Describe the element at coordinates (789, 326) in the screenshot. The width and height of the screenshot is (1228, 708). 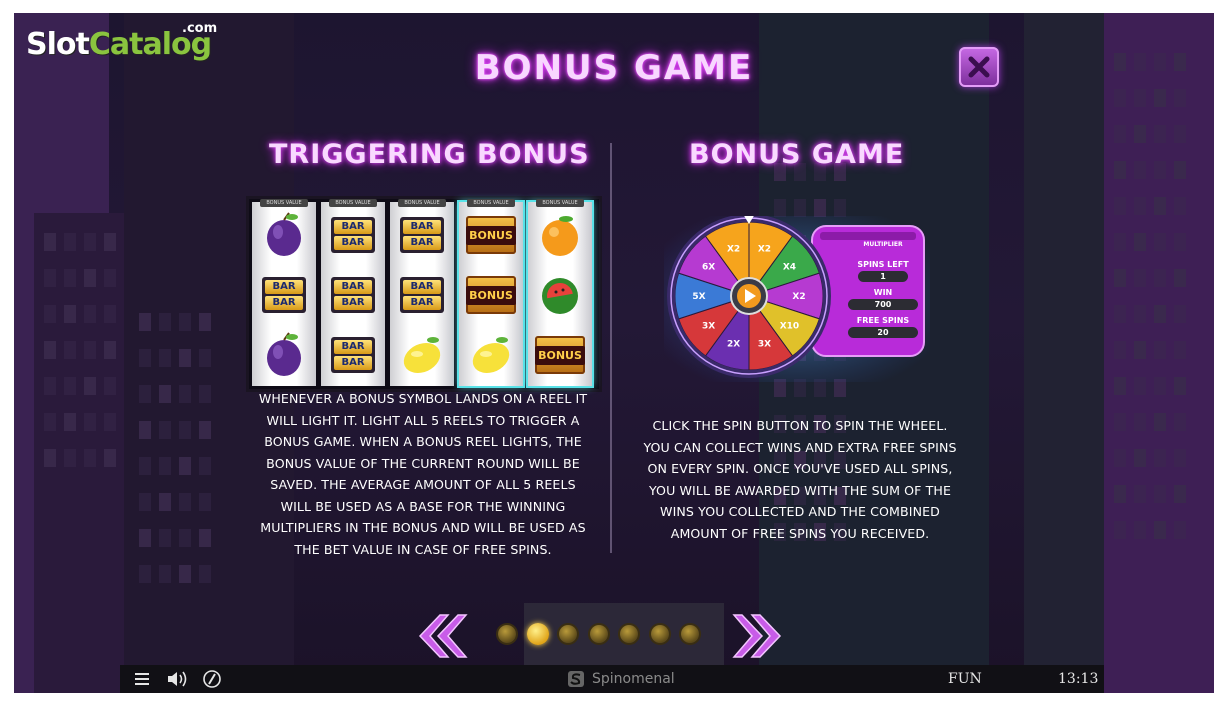
I see `wheel-segment-label: X10` at that location.